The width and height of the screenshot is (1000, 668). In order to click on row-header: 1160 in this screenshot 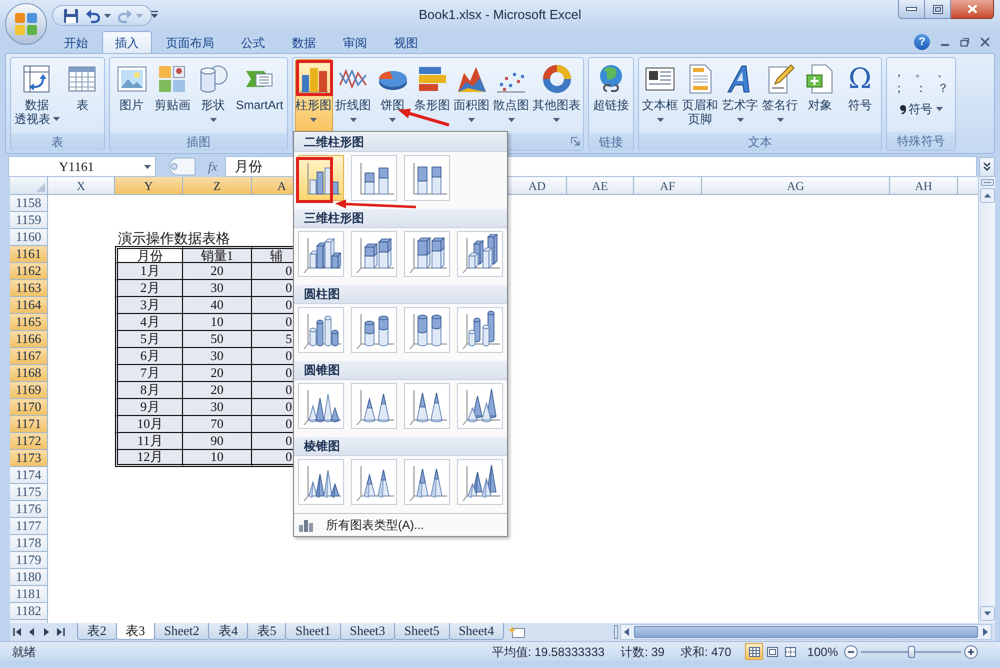, I will do `click(29, 237)`.